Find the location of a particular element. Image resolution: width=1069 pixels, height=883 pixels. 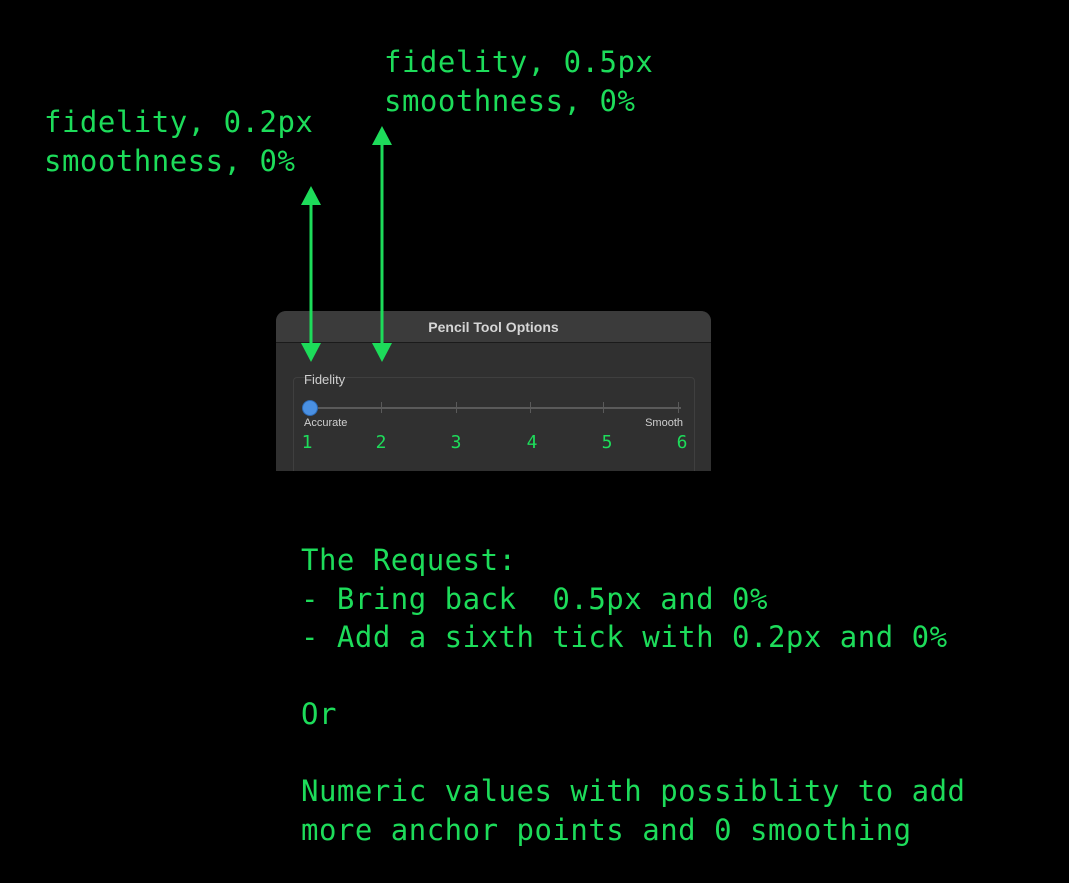

annotation-note-left: fidelity, 0.2px smoothness, 0% is located at coordinates (178, 142).